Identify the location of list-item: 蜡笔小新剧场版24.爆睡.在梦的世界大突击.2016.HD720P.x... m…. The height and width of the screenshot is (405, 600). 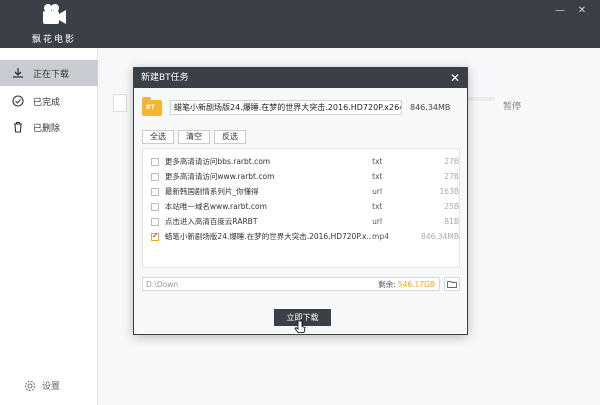
(301, 236).